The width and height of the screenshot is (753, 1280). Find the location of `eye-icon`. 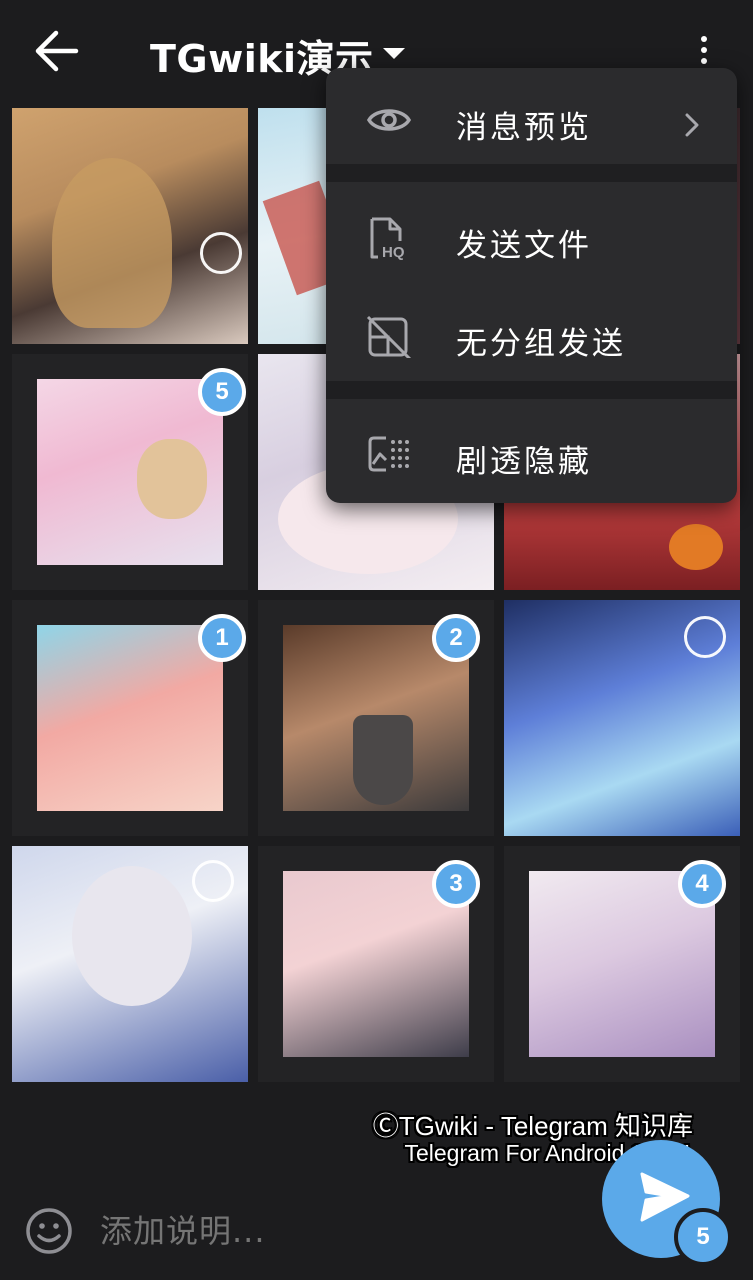

eye-icon is located at coordinates (389, 120).